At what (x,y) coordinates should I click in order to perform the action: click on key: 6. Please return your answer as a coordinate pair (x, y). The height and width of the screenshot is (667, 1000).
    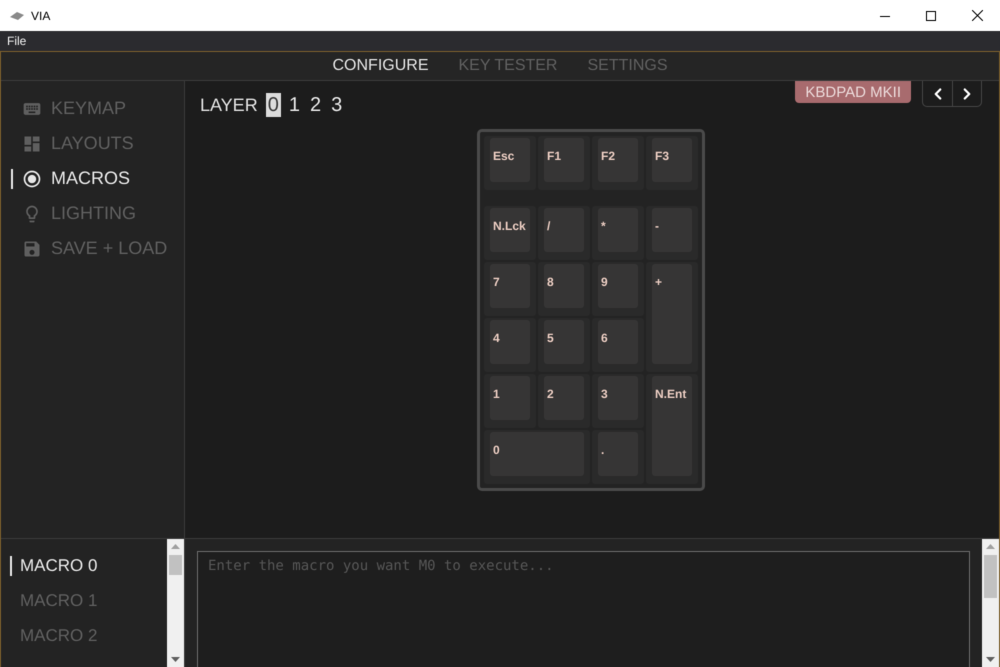
    Looking at the image, I should click on (618, 345).